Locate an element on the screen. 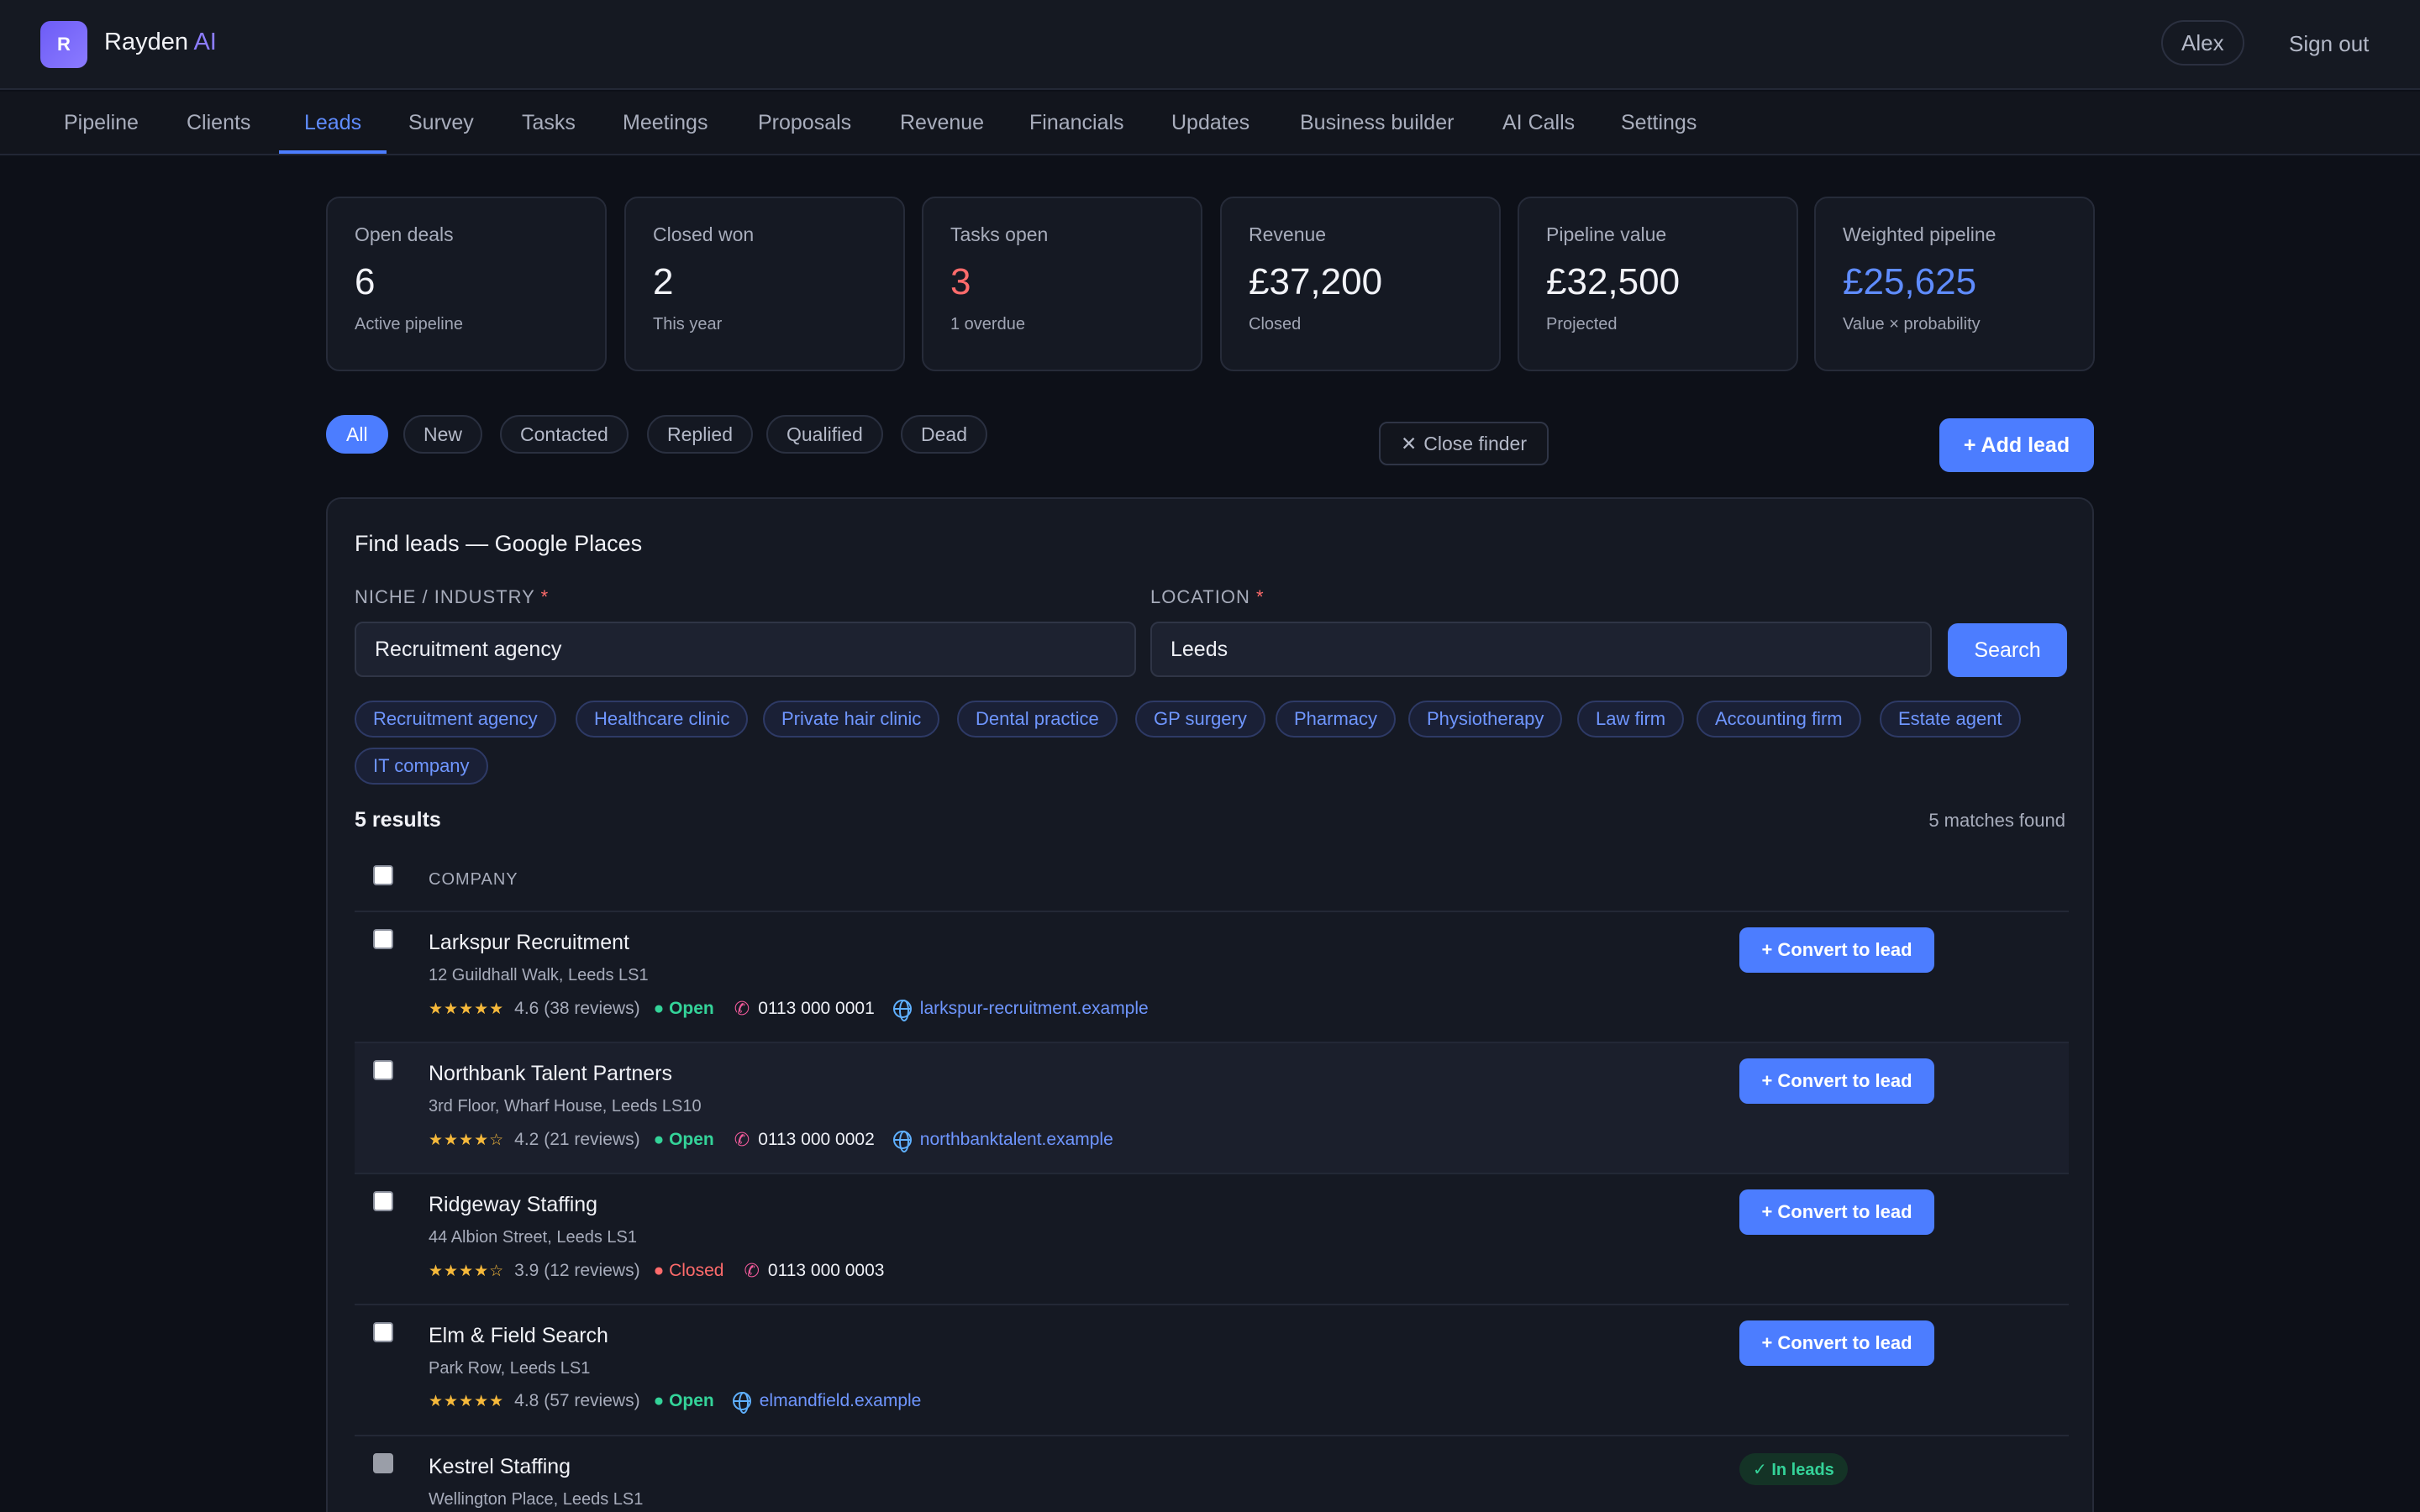  niche-input: Recruitment agency is located at coordinates (746, 649).